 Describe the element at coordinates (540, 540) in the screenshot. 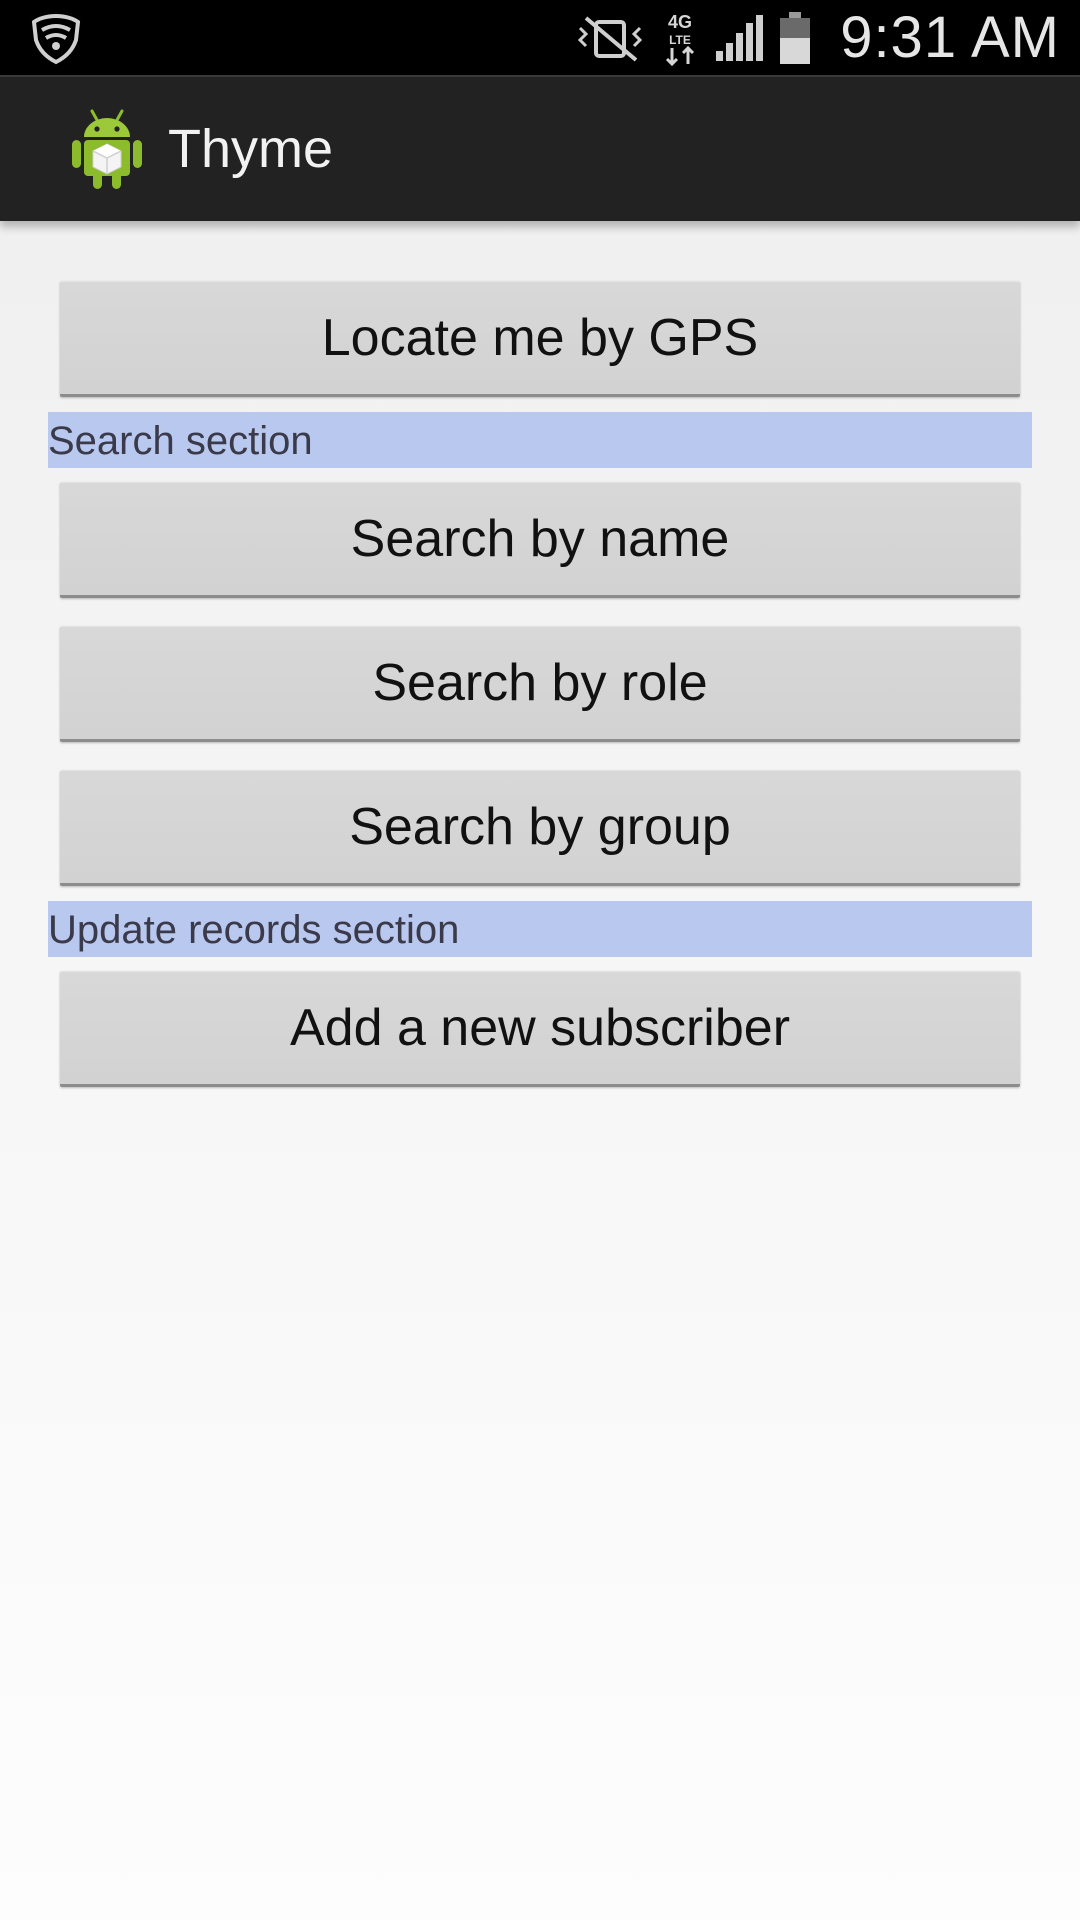

I see `search-by-name-button: Search by name` at that location.